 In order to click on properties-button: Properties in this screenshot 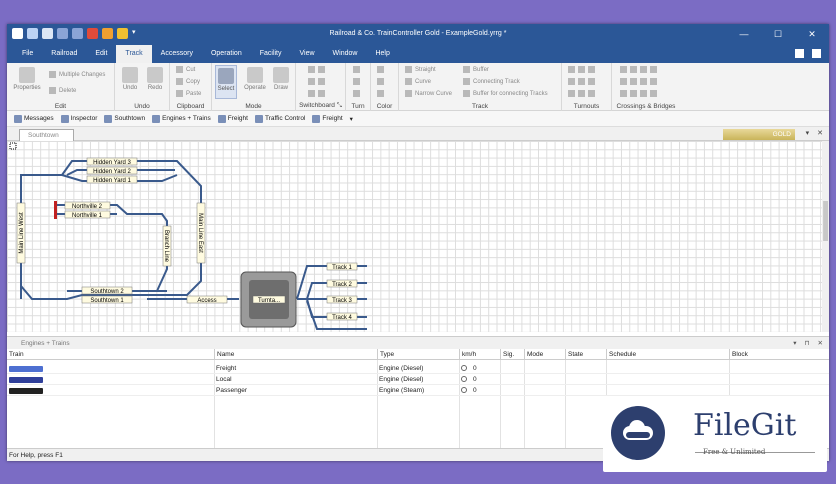, I will do `click(27, 79)`.